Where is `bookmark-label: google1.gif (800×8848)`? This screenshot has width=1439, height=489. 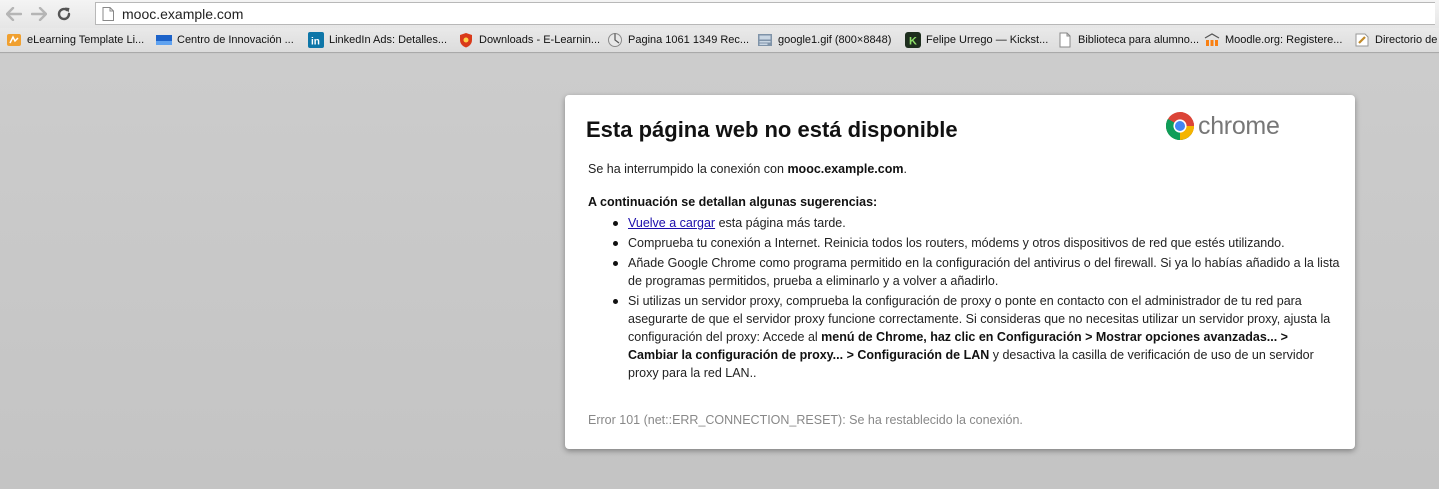
bookmark-label: google1.gif (800×8848) is located at coordinates (835, 40).